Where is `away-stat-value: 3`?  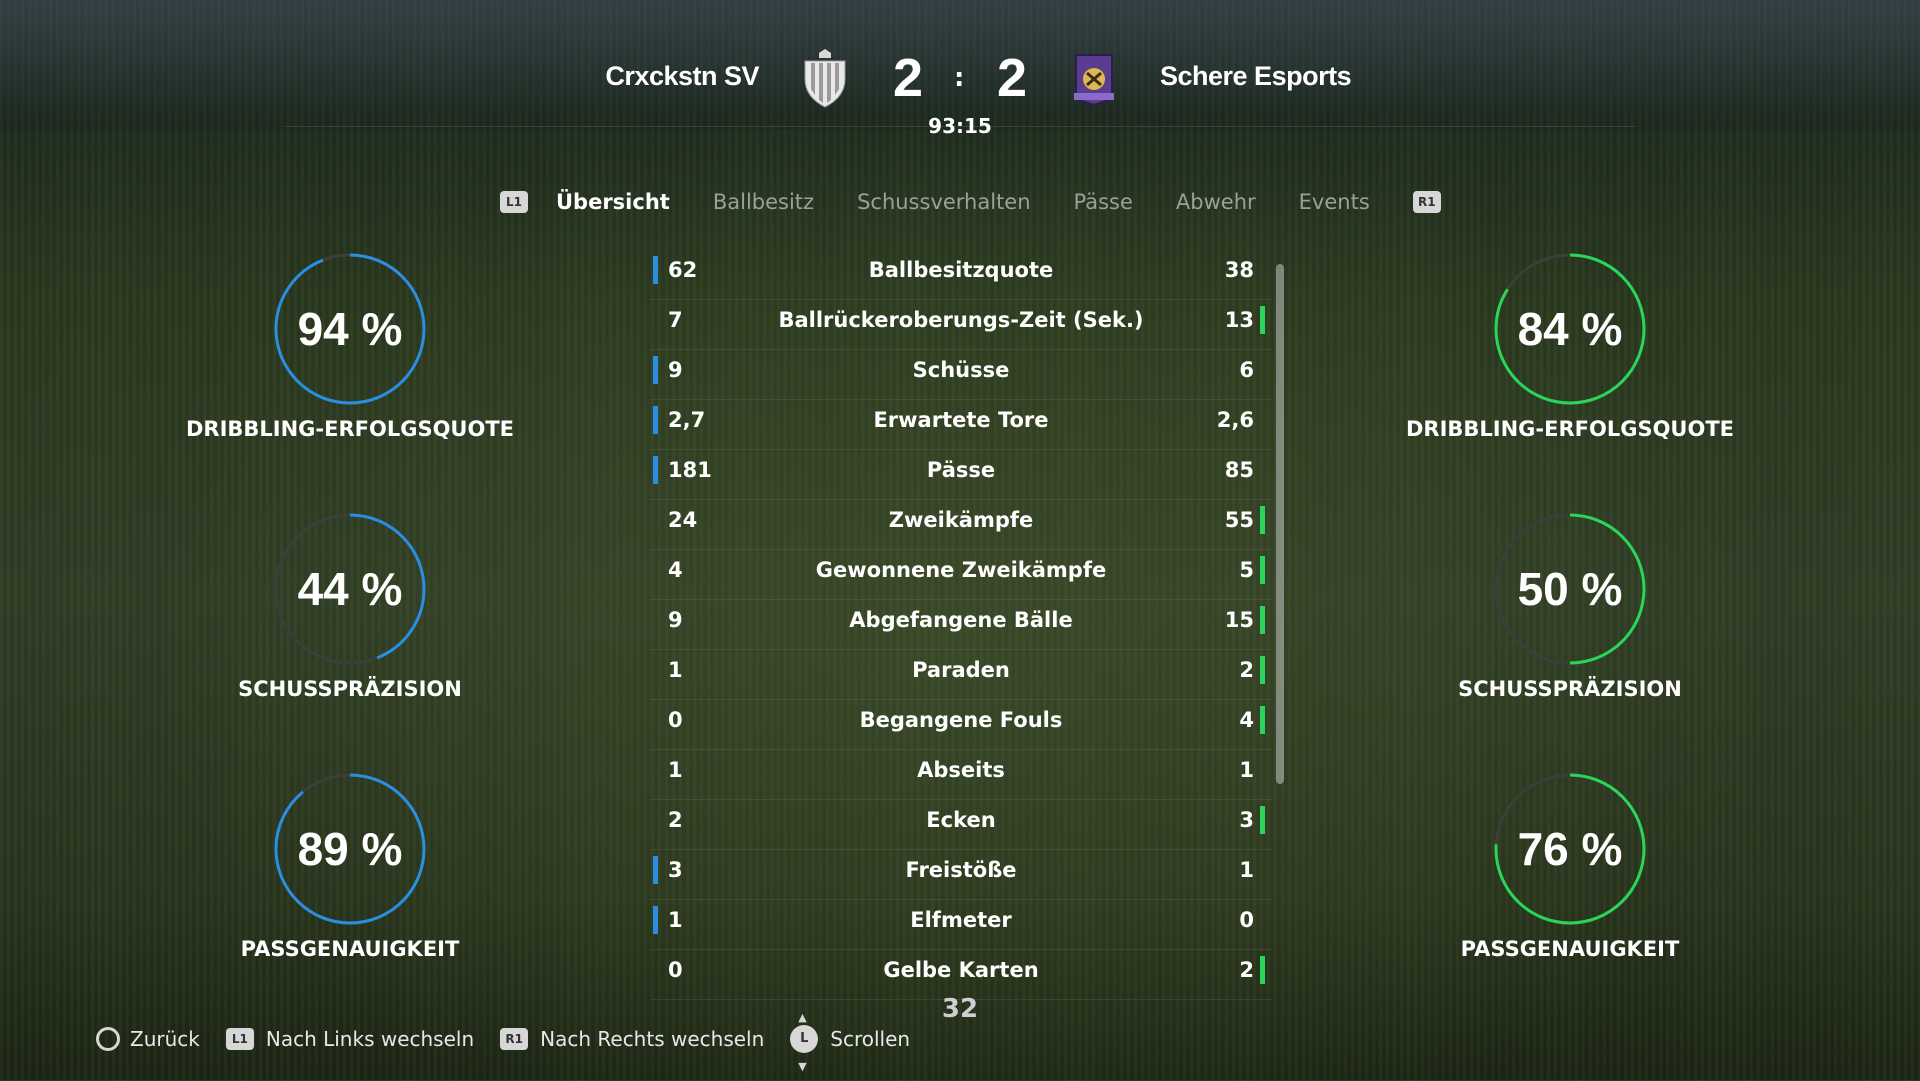
away-stat-value: 3 is located at coordinates (1246, 820).